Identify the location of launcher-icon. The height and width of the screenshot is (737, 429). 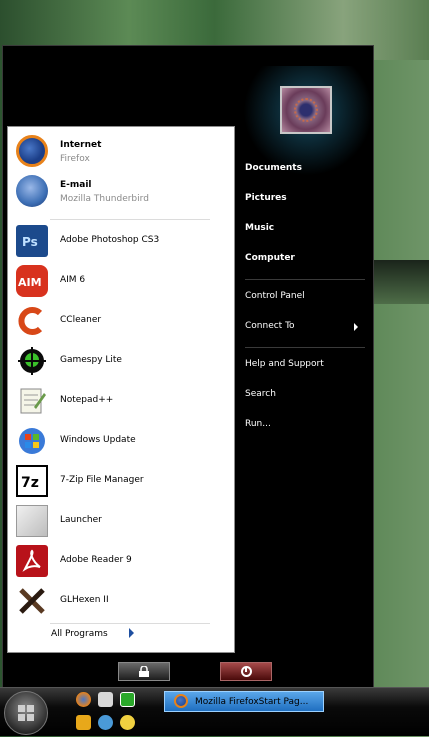
(32, 521).